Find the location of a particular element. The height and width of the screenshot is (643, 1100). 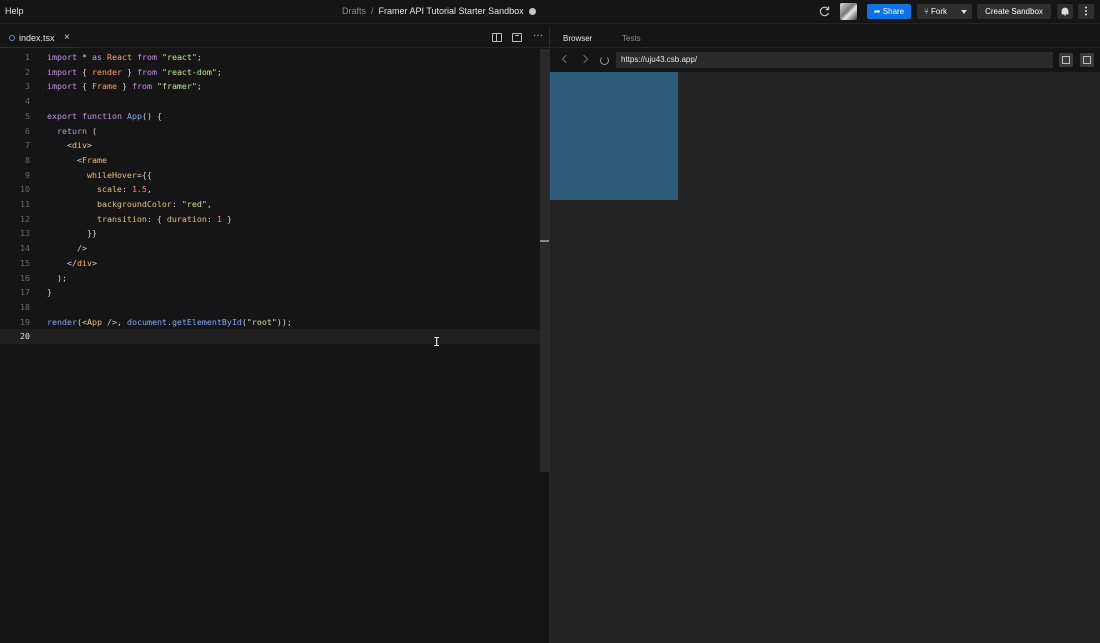

notifications-button is located at coordinates (1065, 11).